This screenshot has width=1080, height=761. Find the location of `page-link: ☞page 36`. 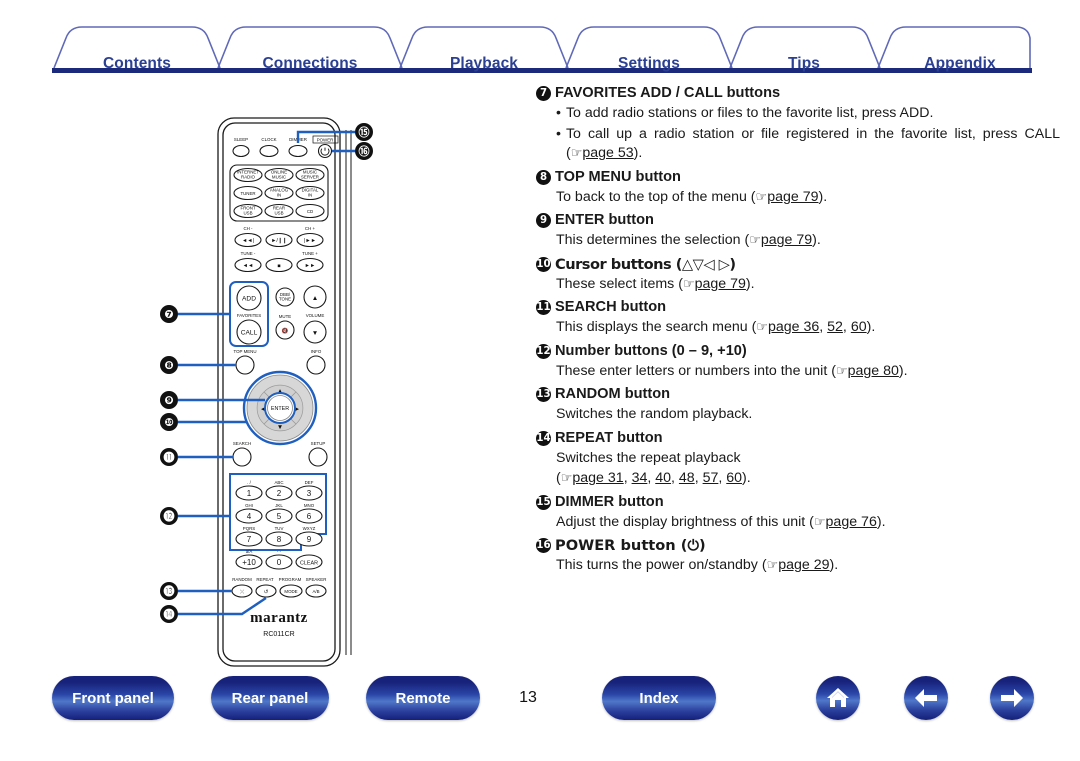

page-link: ☞page 36 is located at coordinates (787, 327).